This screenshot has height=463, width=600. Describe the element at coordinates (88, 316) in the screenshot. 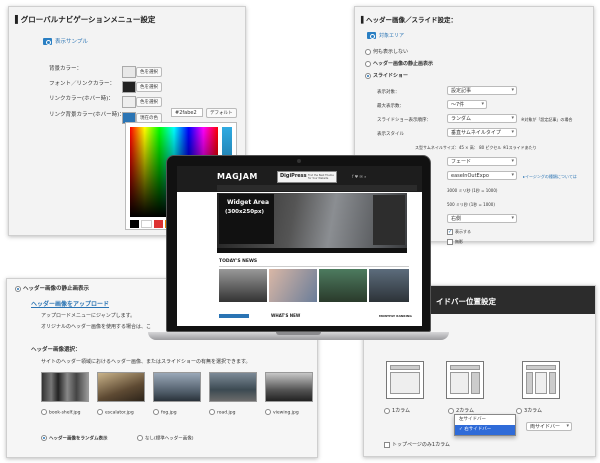

I see `upload-desc-1: アップロードメニューにジャンプします。` at that location.